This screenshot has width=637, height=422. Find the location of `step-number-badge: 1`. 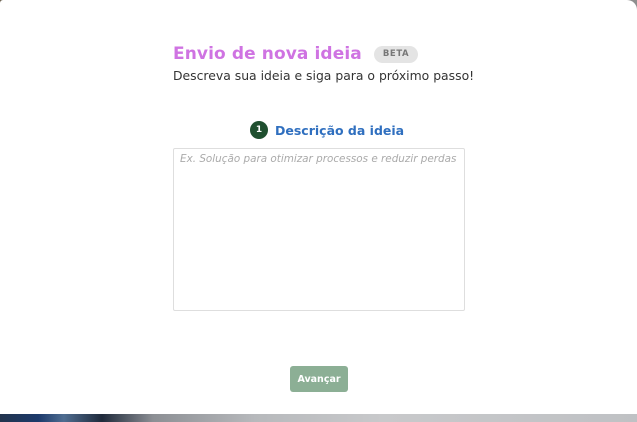

step-number-badge: 1 is located at coordinates (259, 130).